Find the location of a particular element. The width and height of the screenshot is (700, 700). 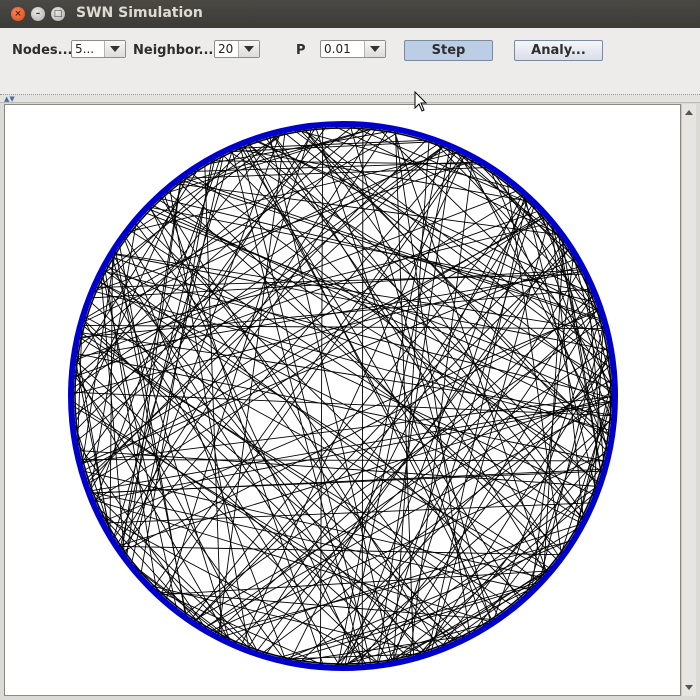

p-label: P is located at coordinates (301, 50).